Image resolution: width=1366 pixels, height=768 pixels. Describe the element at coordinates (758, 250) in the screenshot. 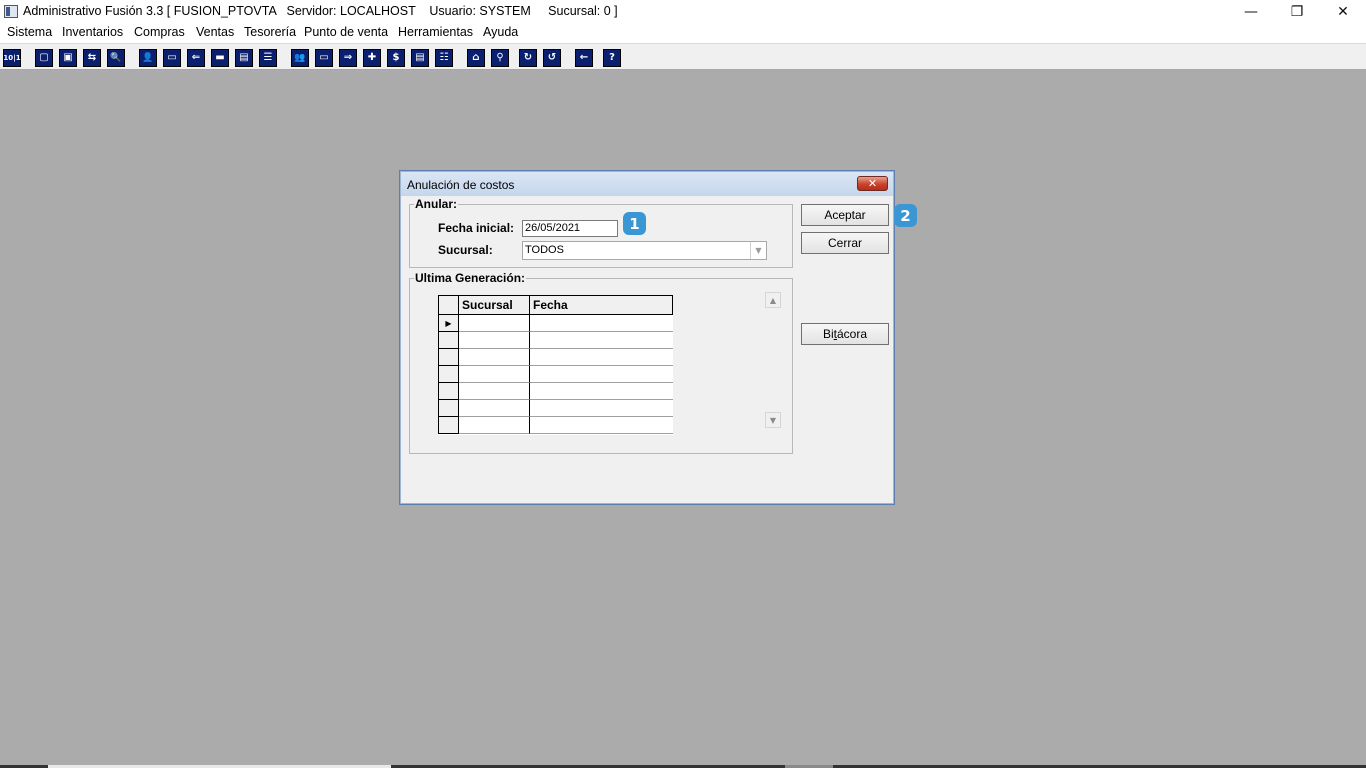

I see `chevron-down-icon: ▼` at that location.